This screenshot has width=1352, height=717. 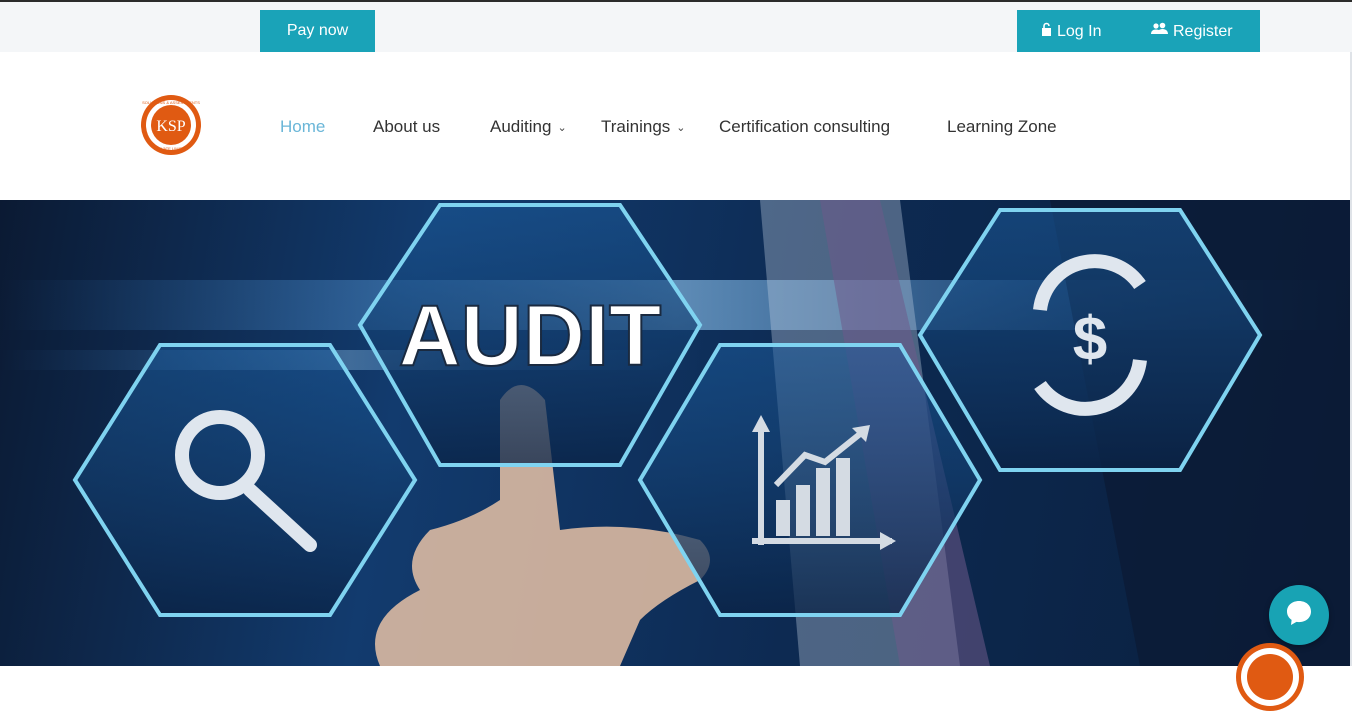 What do you see at coordinates (1090, 339) in the screenshot?
I see `dollar-sign-icon: $` at bounding box center [1090, 339].